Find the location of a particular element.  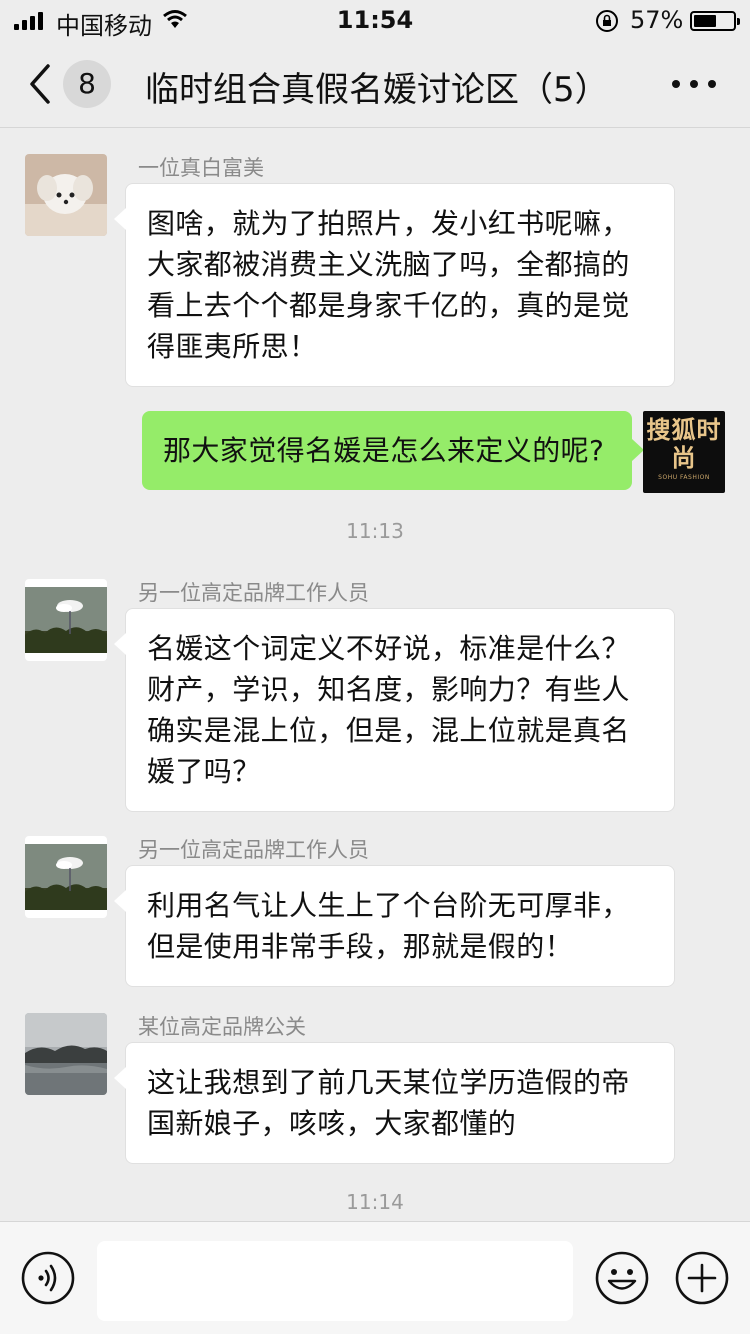

chat-header: 8 临时组合真假名媛讨论区（5） is located at coordinates (375, 84).